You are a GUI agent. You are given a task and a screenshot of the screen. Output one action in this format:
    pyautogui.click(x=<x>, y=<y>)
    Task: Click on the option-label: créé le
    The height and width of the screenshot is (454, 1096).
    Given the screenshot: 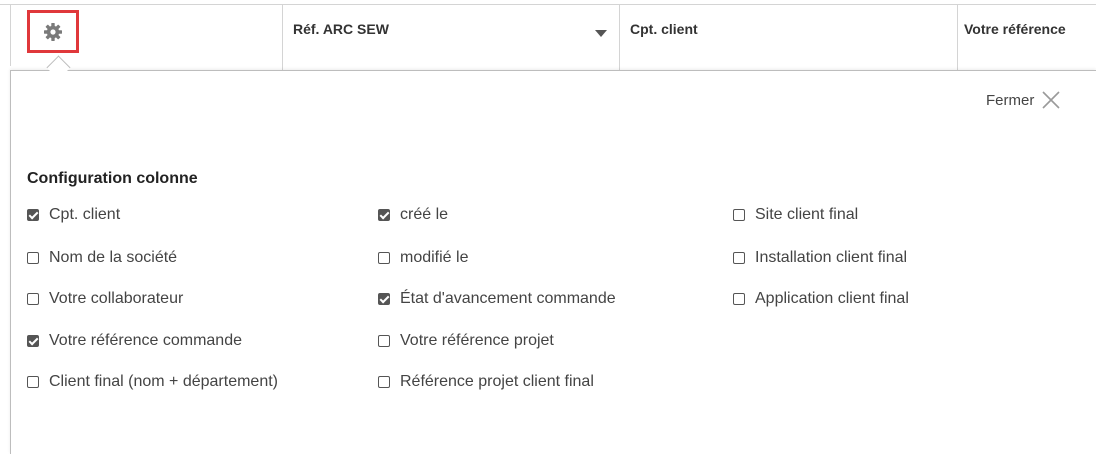 What is the action you would take?
    pyautogui.click(x=424, y=214)
    